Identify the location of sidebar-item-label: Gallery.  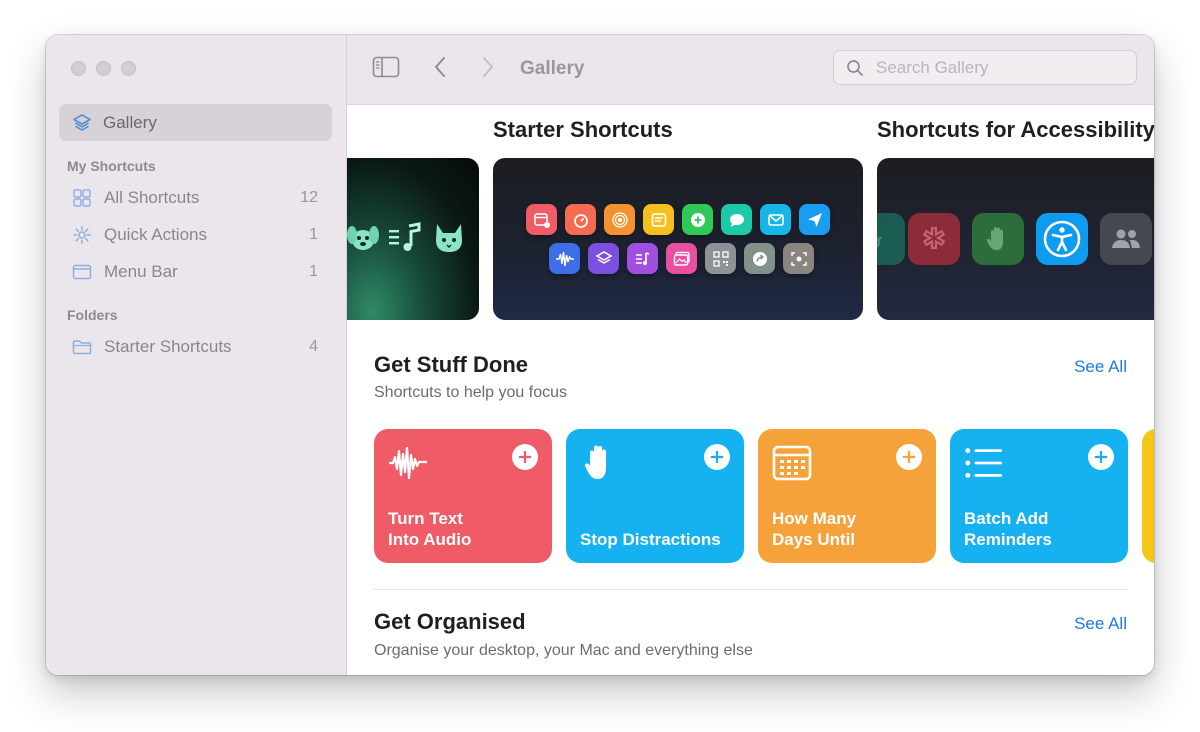
(130, 122).